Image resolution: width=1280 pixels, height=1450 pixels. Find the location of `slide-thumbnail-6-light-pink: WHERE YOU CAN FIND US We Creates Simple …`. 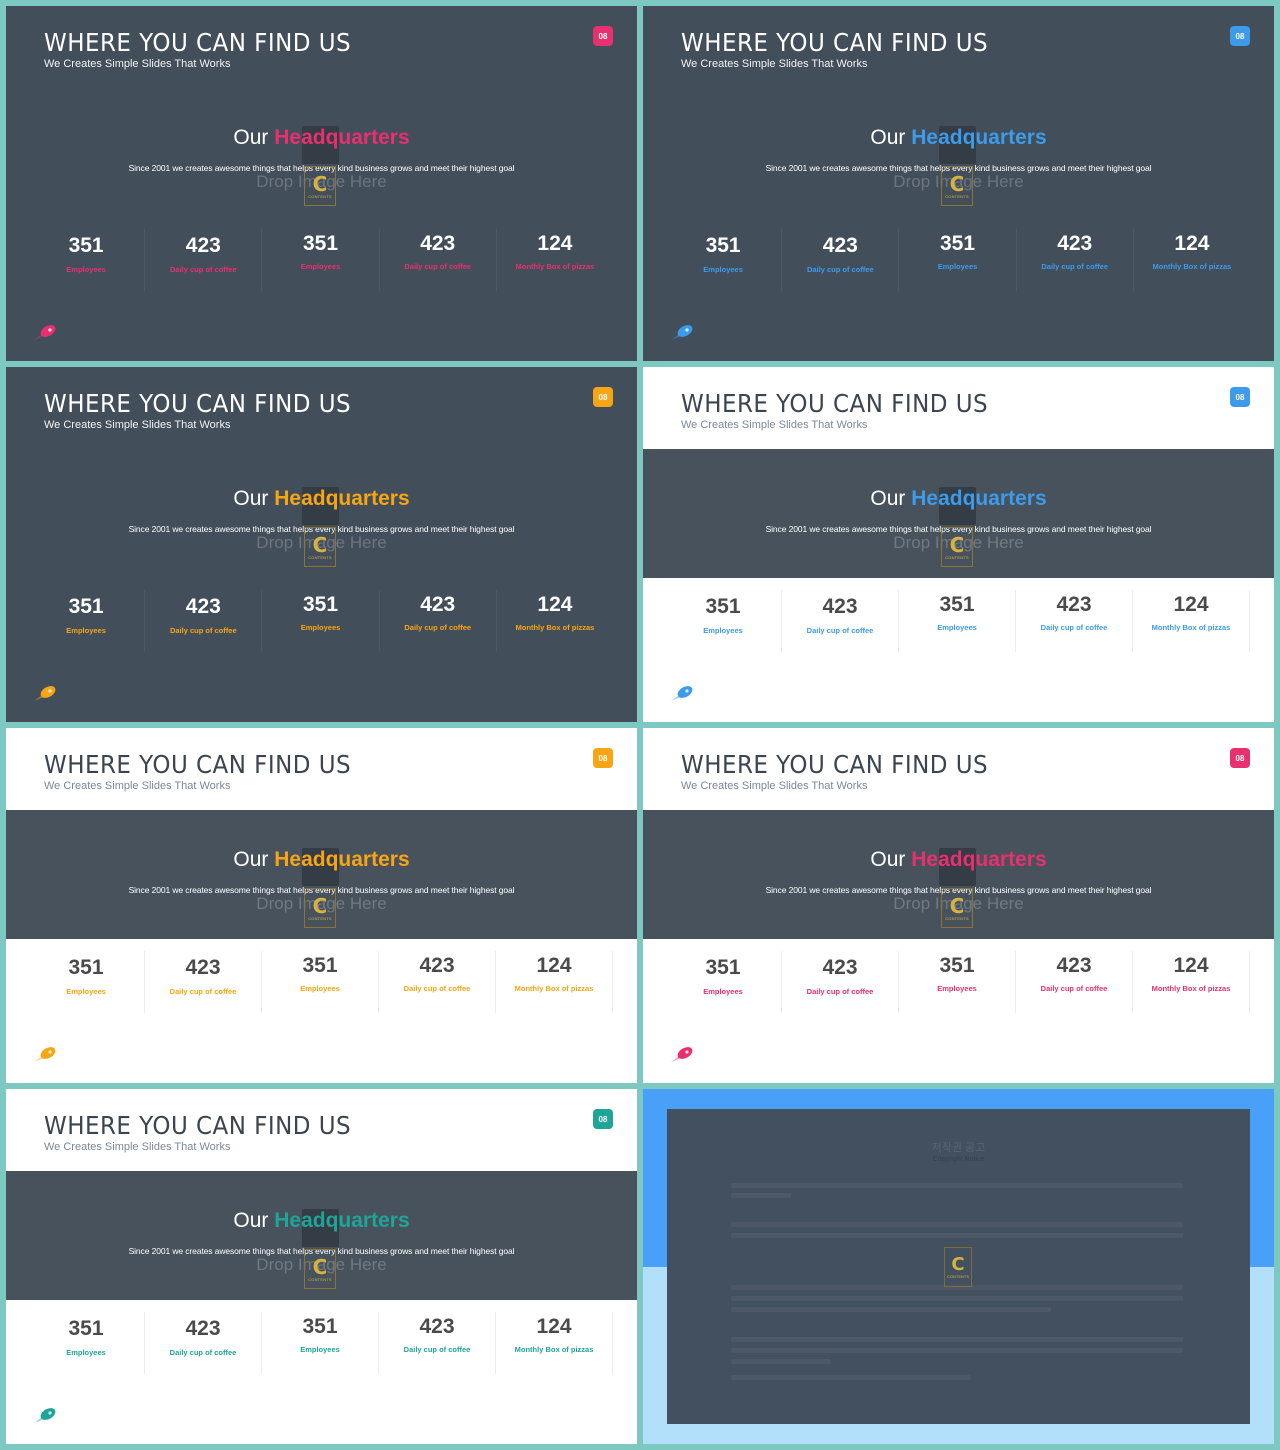

slide-thumbnail-6-light-pink: WHERE YOU CAN FIND US We Creates Simple … is located at coordinates (958, 905).